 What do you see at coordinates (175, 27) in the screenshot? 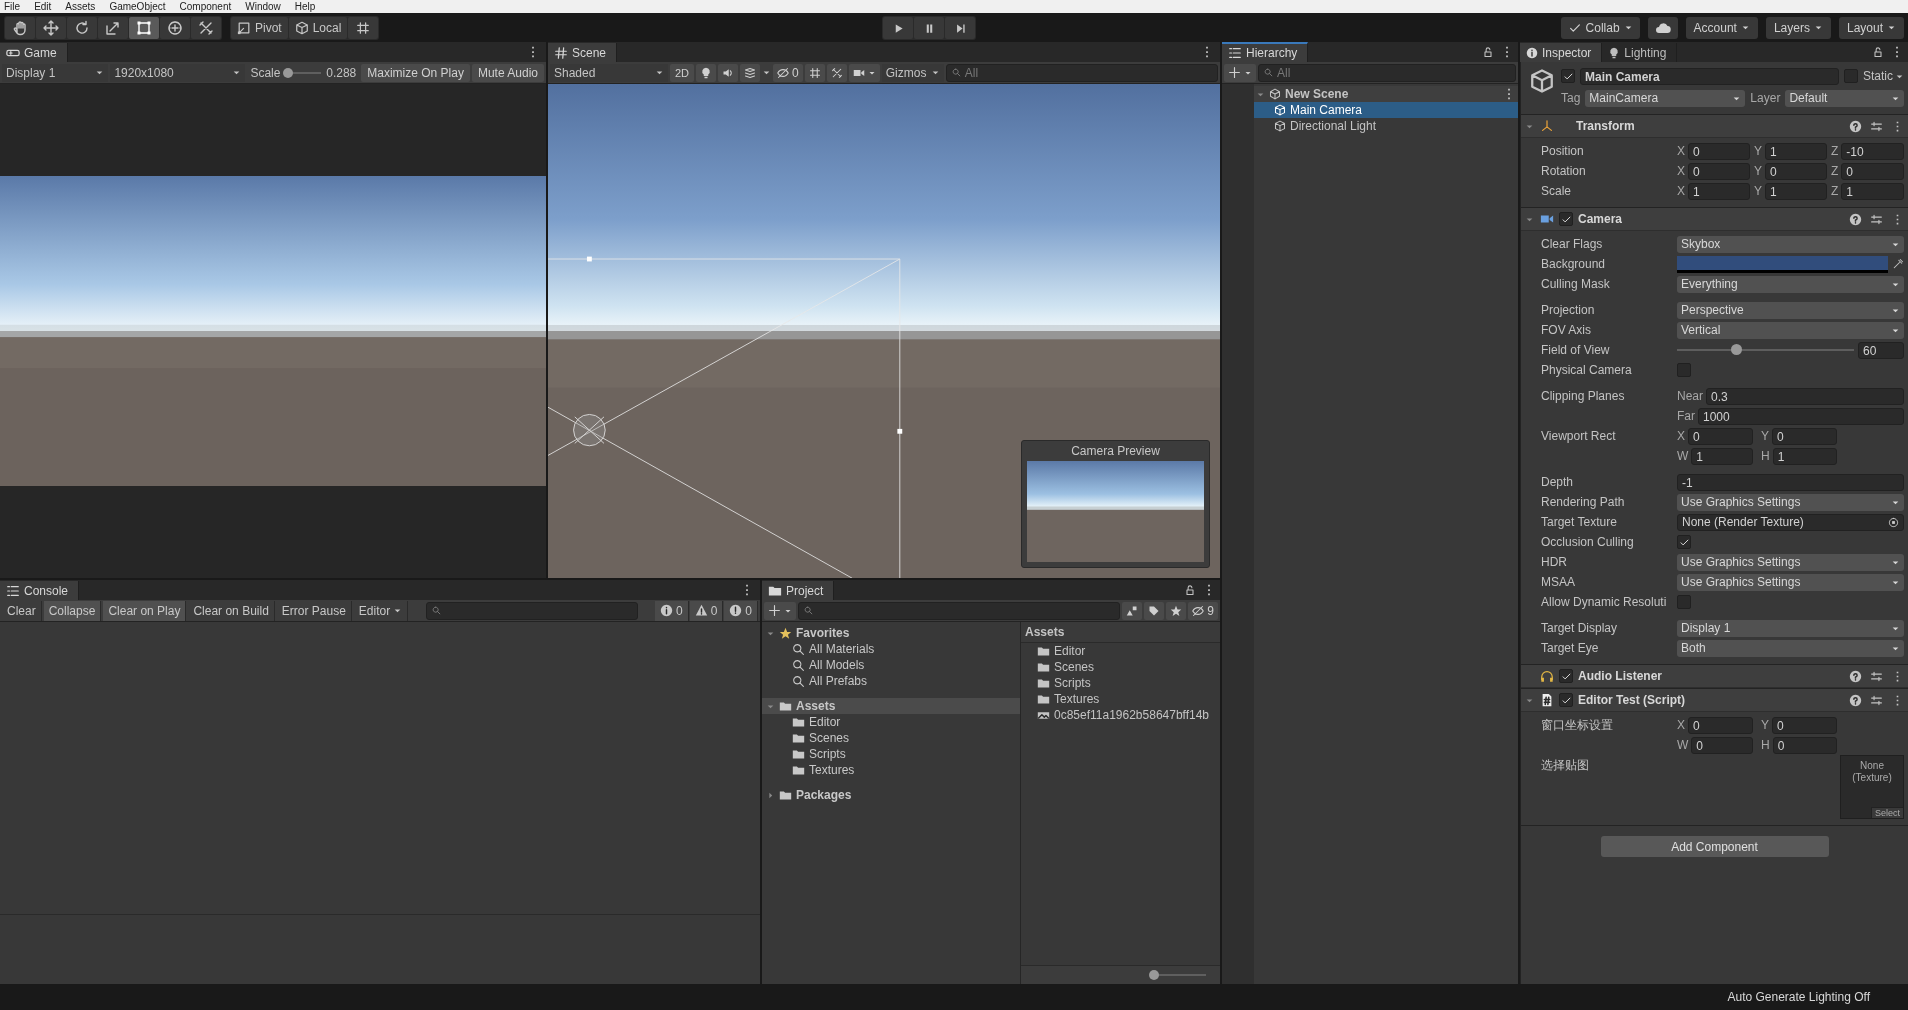
I see `transform-tool-button` at bounding box center [175, 27].